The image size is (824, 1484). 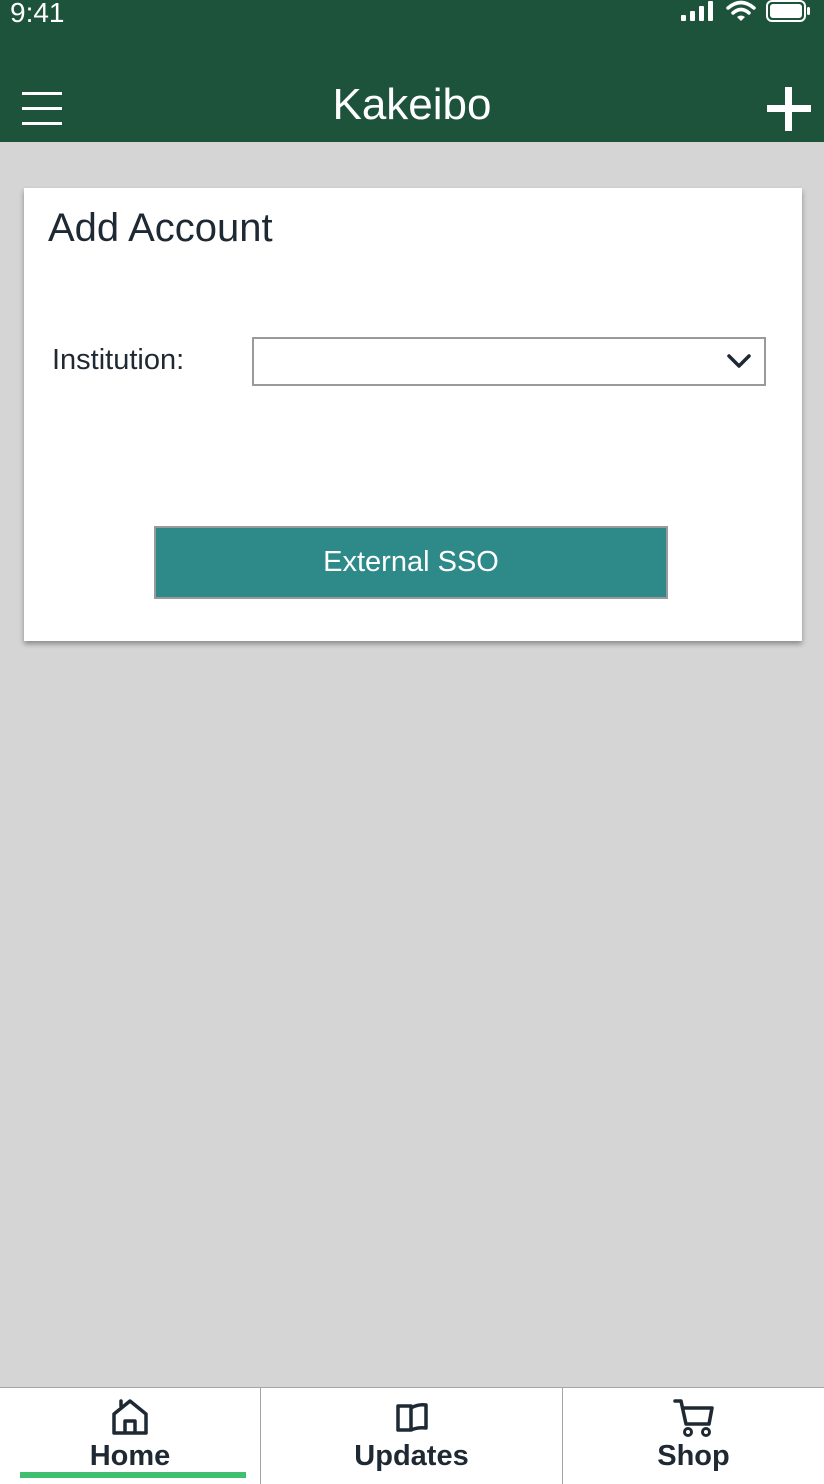 I want to click on chevron-down-icon, so click(x=739, y=361).